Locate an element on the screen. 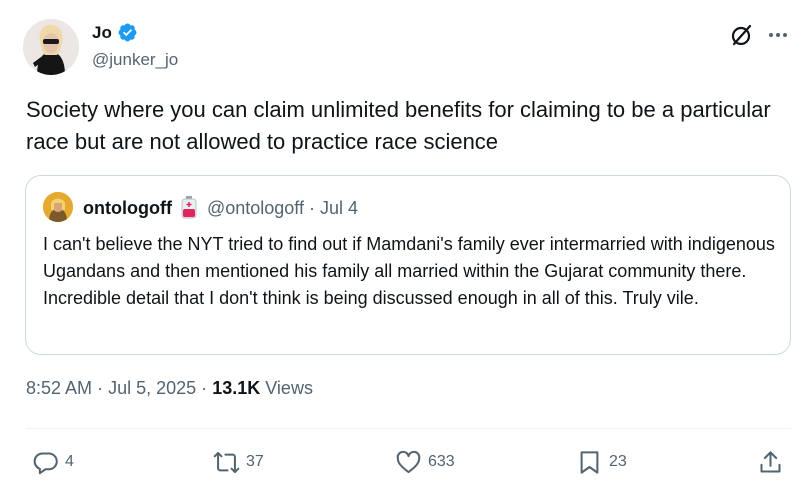 The width and height of the screenshot is (806, 491). author-avatar is located at coordinates (51, 47).